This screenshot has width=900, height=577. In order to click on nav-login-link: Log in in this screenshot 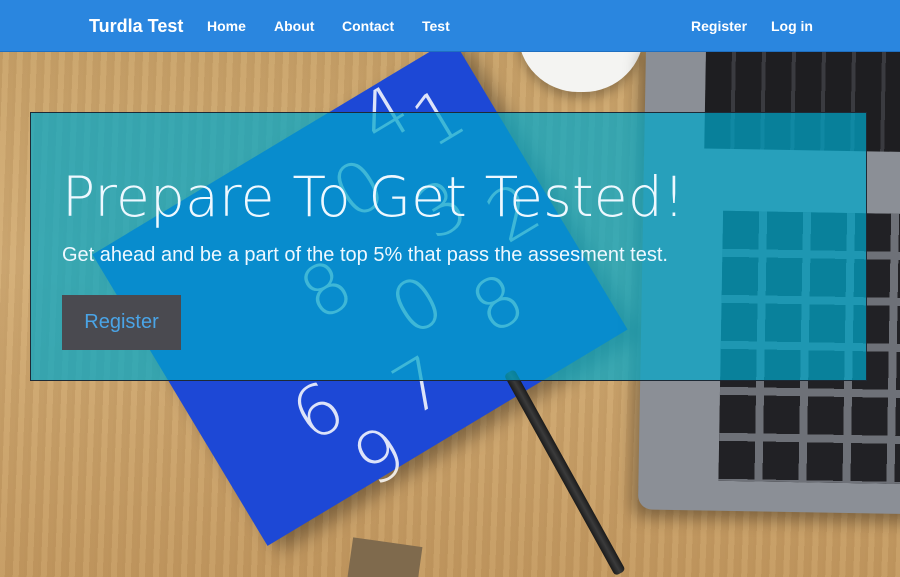, I will do `click(792, 26)`.